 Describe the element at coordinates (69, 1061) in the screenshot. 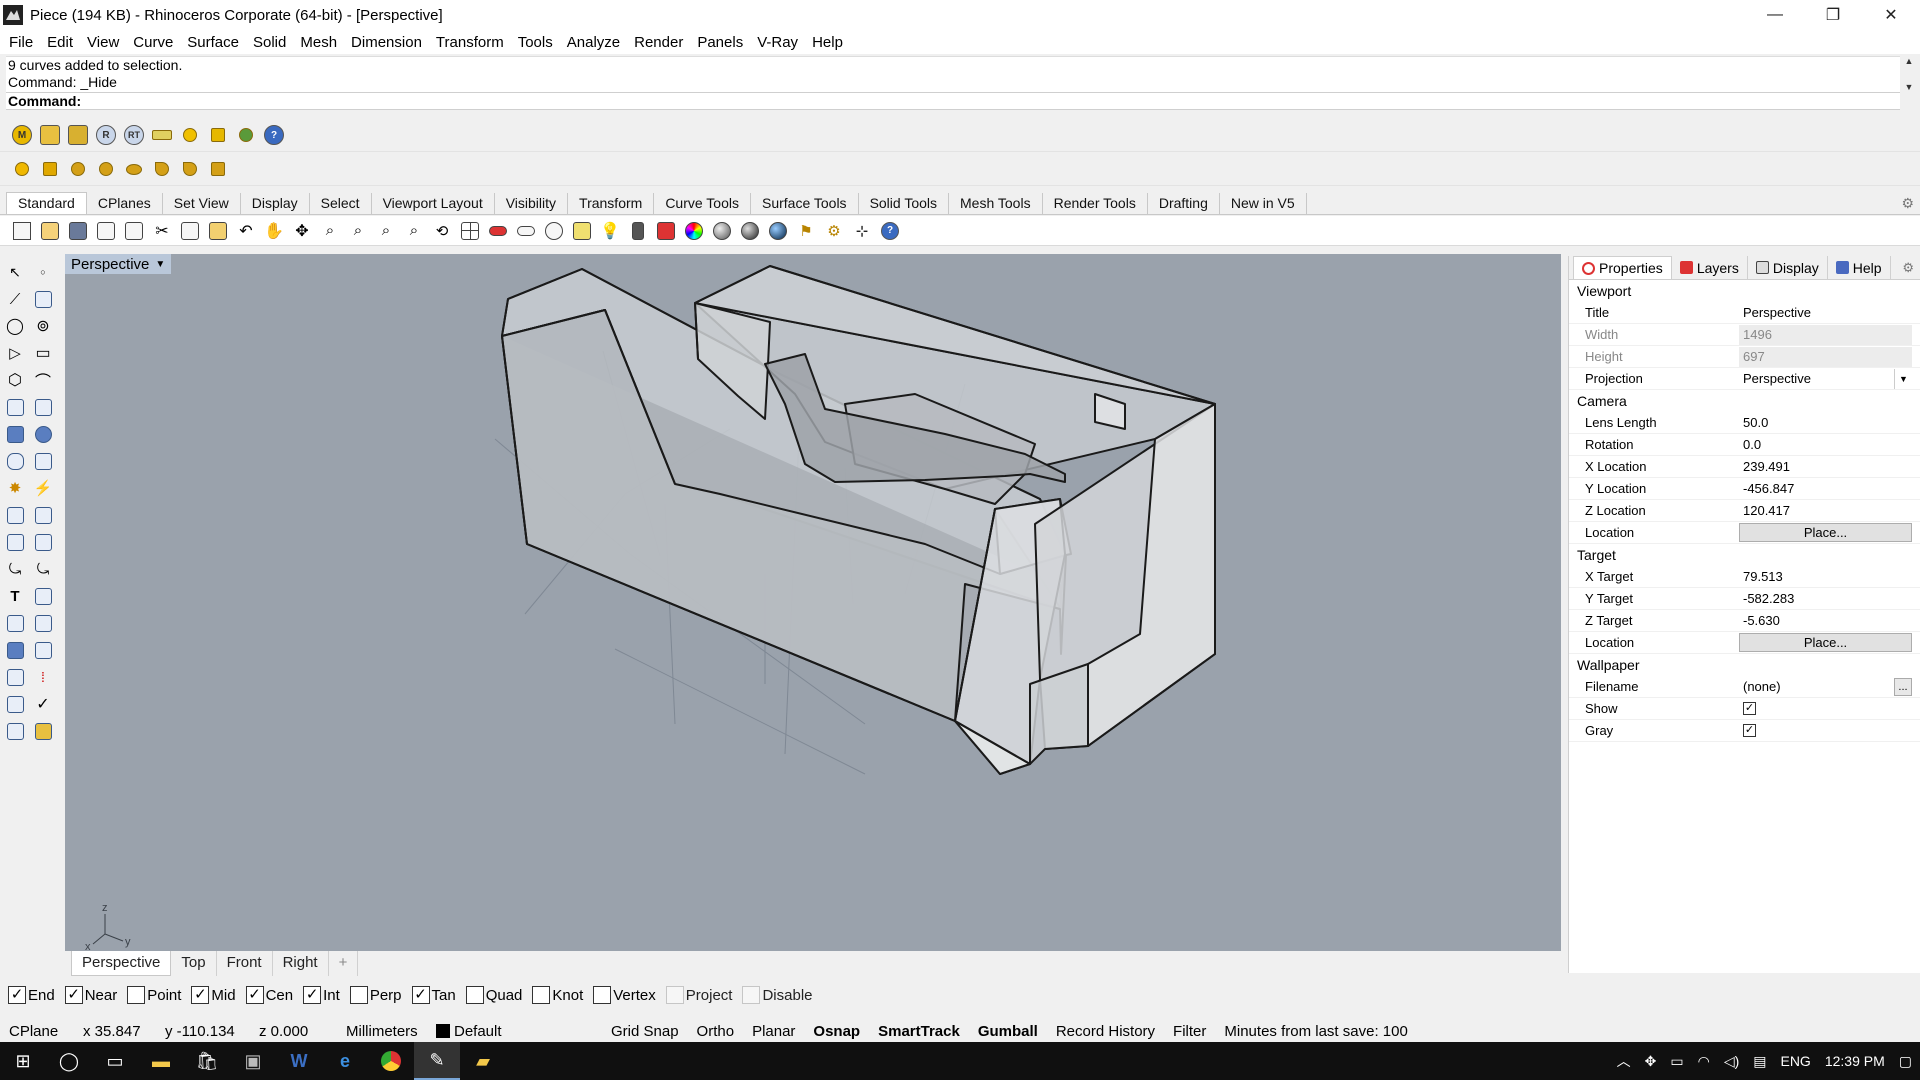

I see `search-icon: ◯` at that location.